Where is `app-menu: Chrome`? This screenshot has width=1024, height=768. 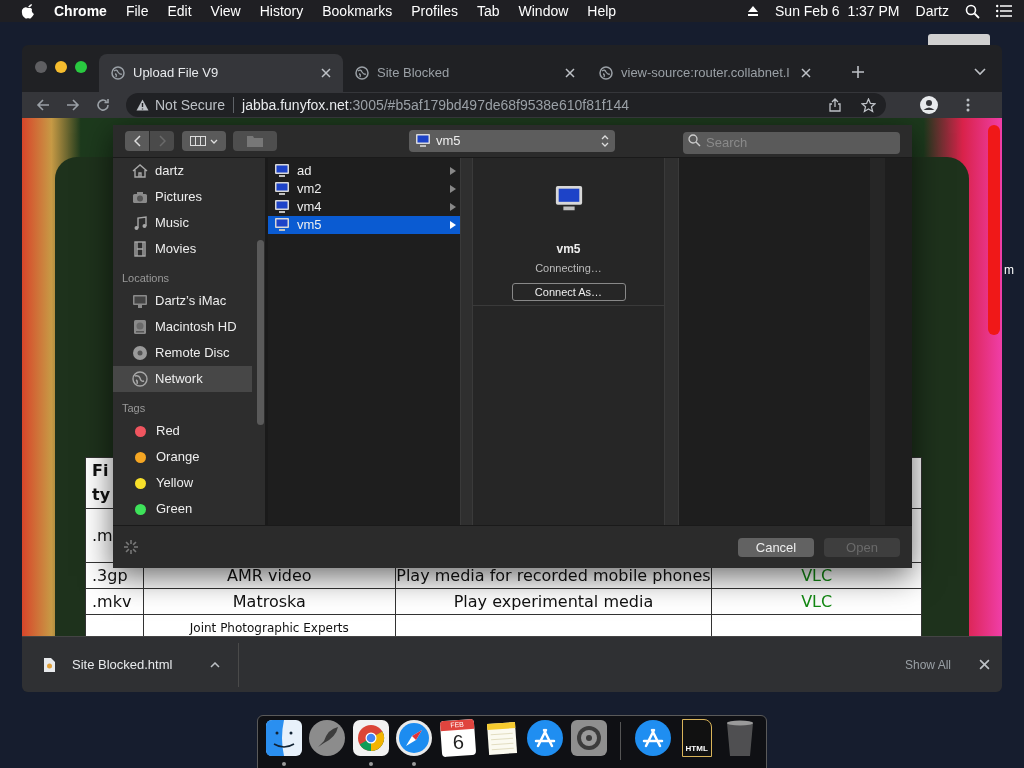 app-menu: Chrome is located at coordinates (80, 11).